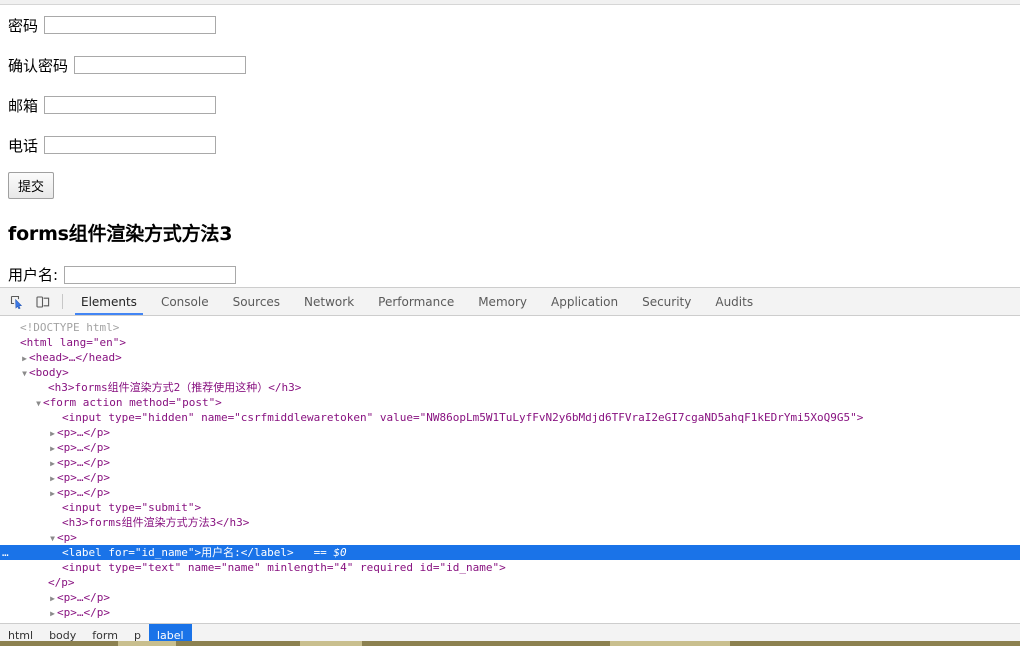  I want to click on head-collapsed-text: <head>…</head>, so click(75, 357).